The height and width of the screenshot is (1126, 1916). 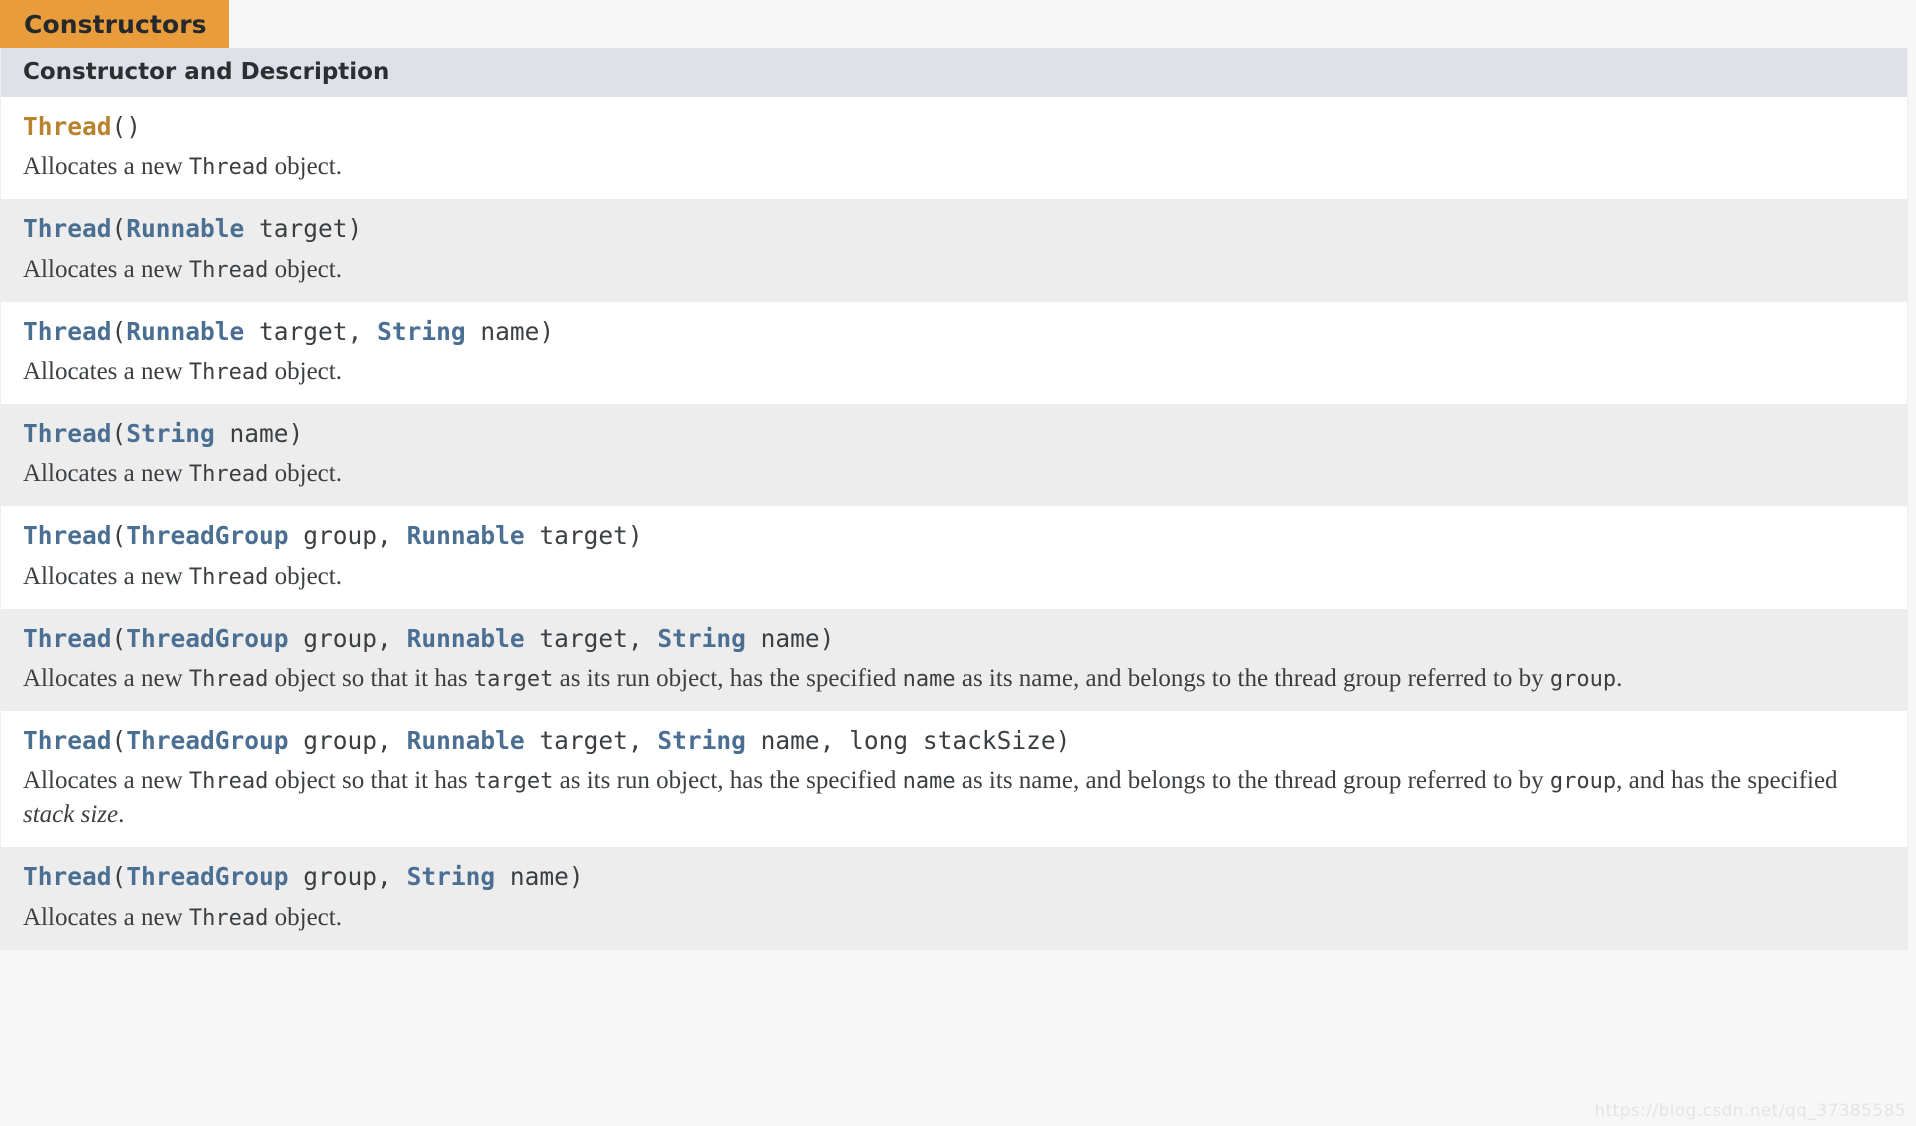 I want to click on constructor-signature: Thread(Runnable target), so click(x=955, y=229).